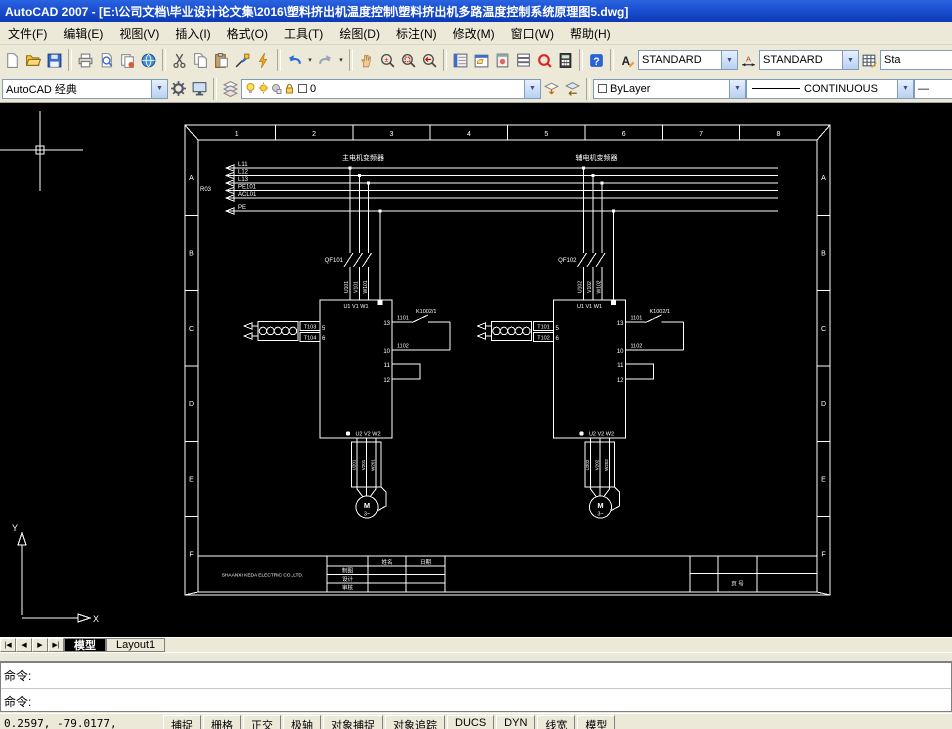 The width and height of the screenshot is (952, 729). I want to click on copy-button, so click(200, 60).